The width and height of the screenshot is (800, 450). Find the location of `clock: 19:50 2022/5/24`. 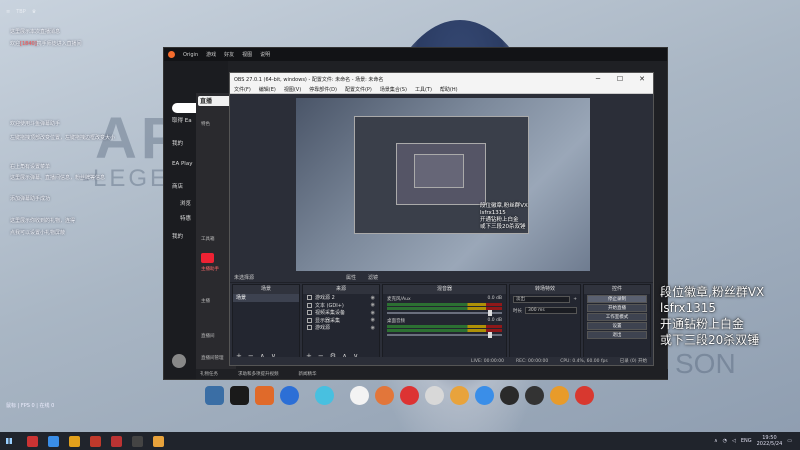

clock: 19:50 2022/5/24 is located at coordinates (770, 441).